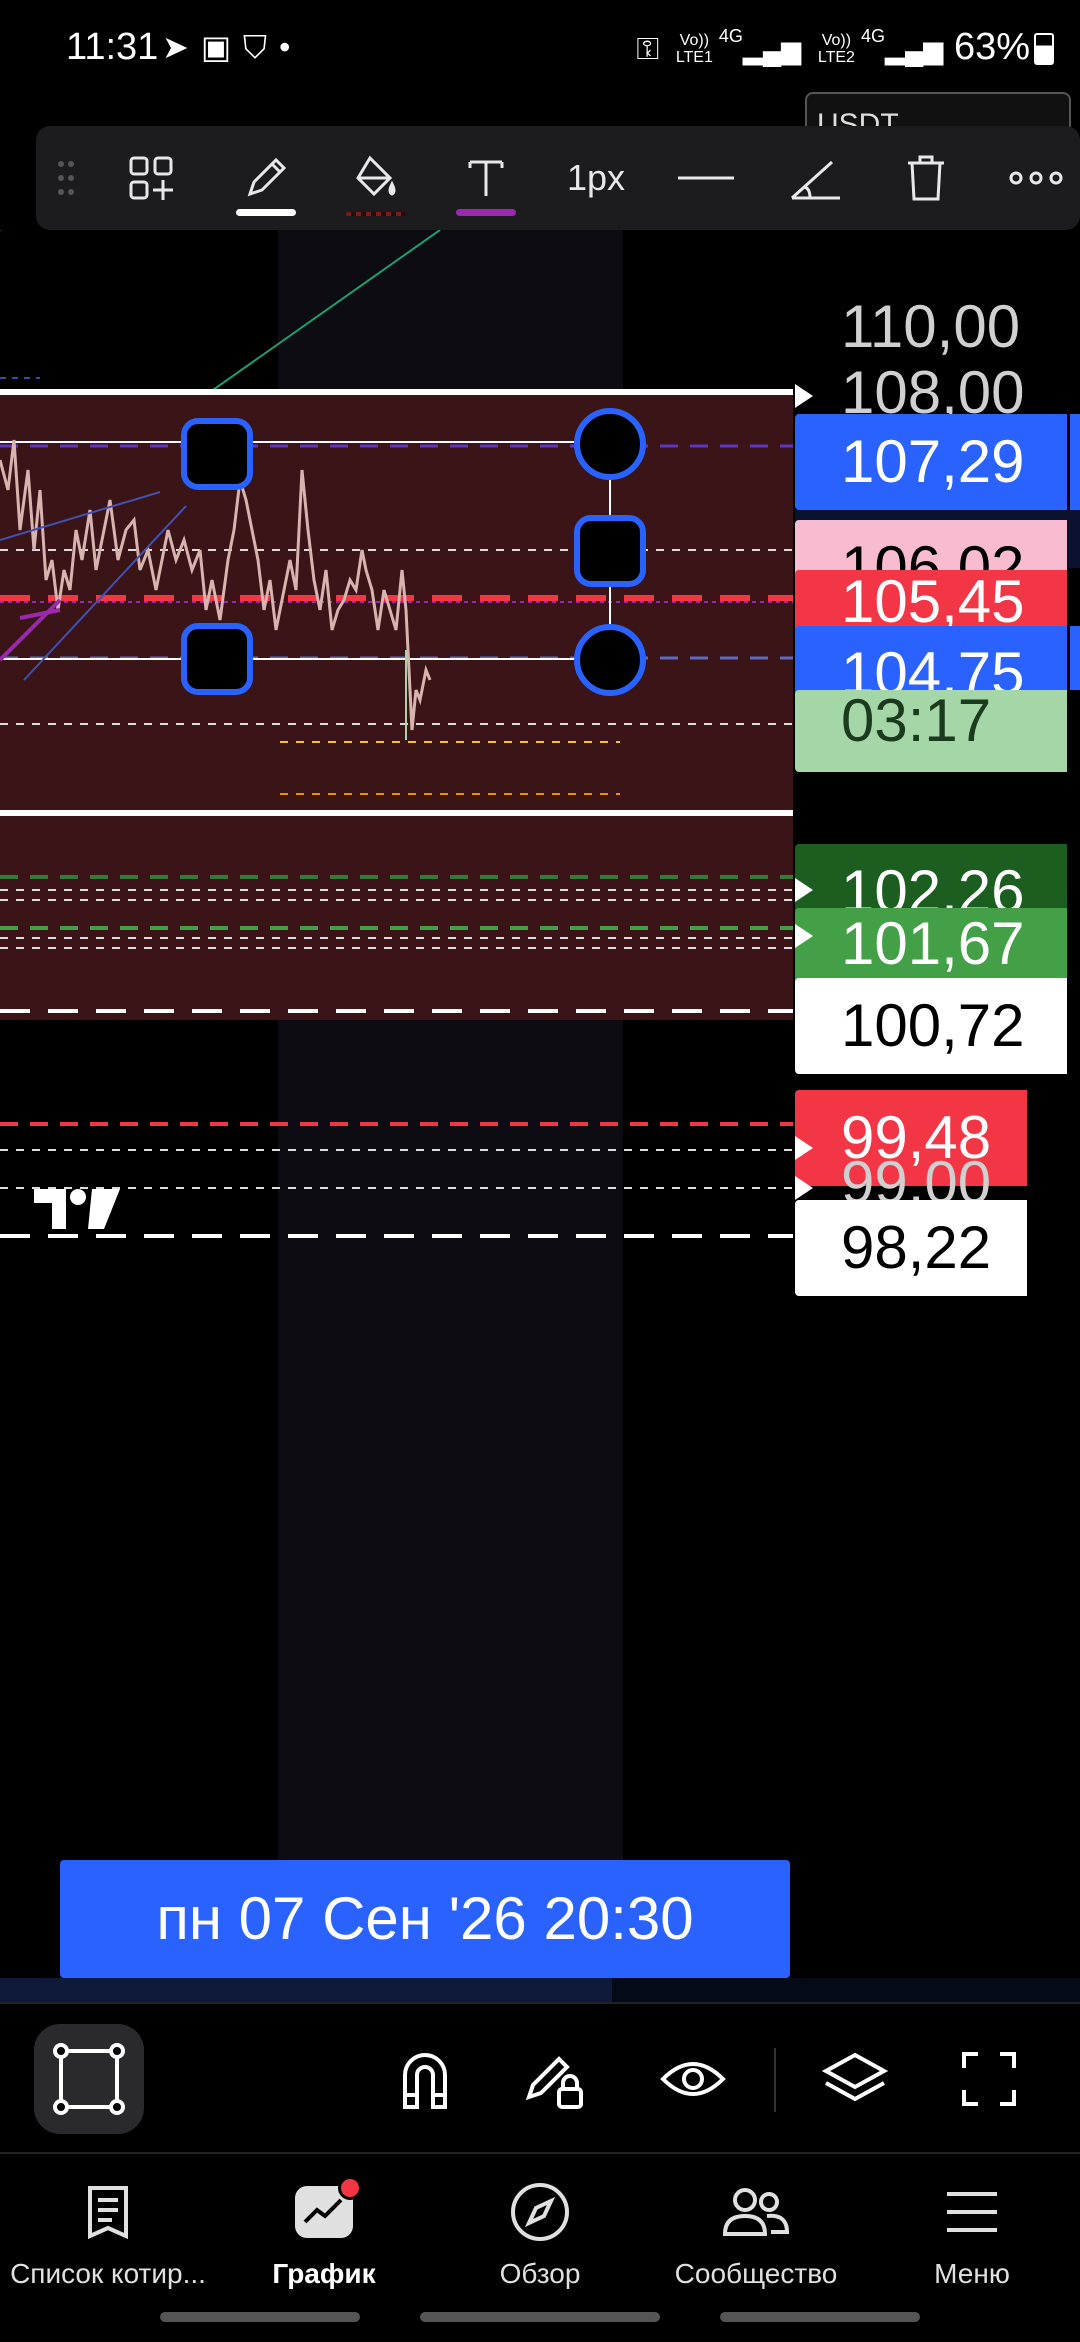  I want to click on time-scale-right, so click(846, 1990).